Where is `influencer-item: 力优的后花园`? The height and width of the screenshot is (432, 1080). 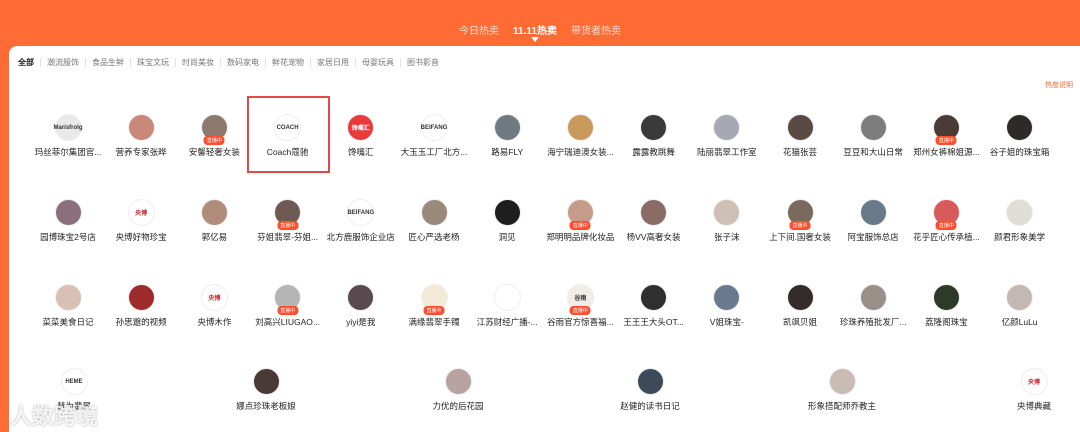 influencer-item: 力优的后花园 is located at coordinates (458, 390).